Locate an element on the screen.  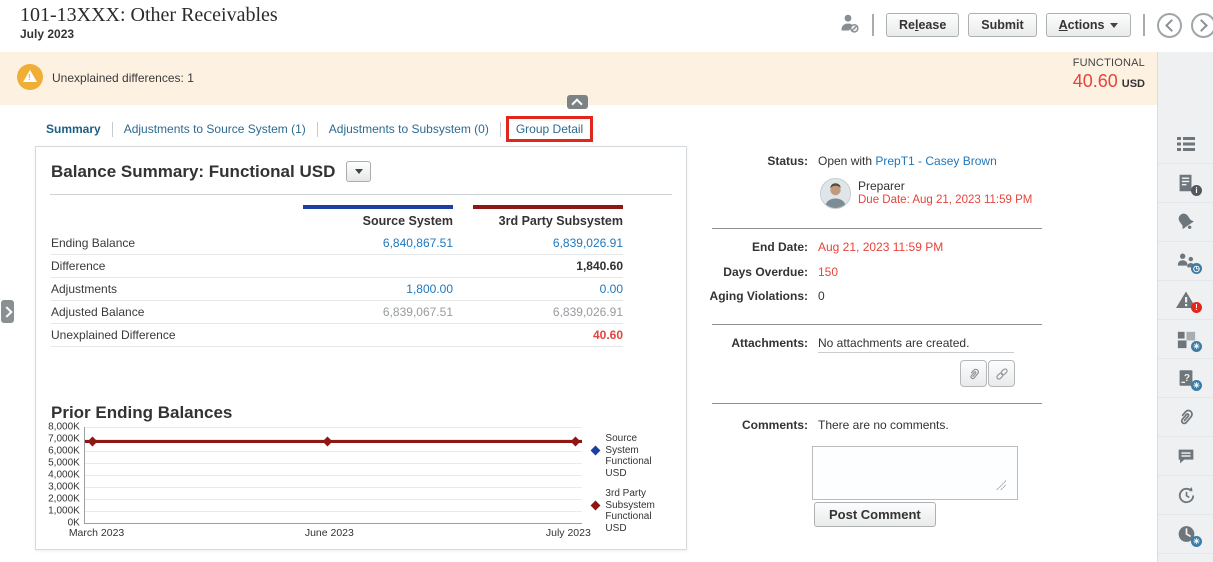
column-3rd-party-subsystem: 3rd Party Subsystem is located at coordinates (548, 216).